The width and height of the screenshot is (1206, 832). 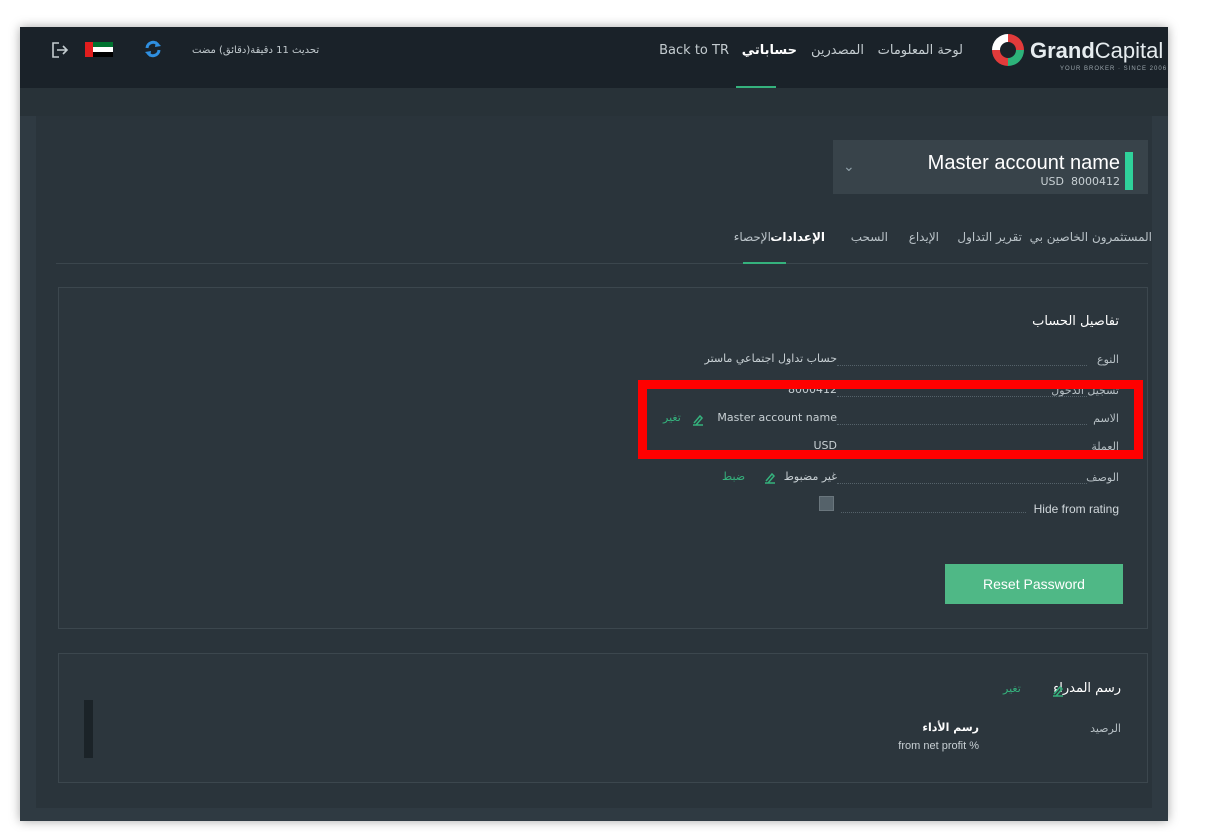 I want to click on nav-my-accounts: حساباتي, so click(x=769, y=50).